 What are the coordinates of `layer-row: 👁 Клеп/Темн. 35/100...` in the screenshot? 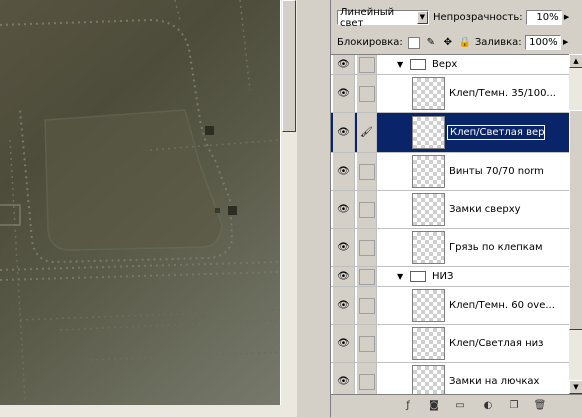 It's located at (450, 94).